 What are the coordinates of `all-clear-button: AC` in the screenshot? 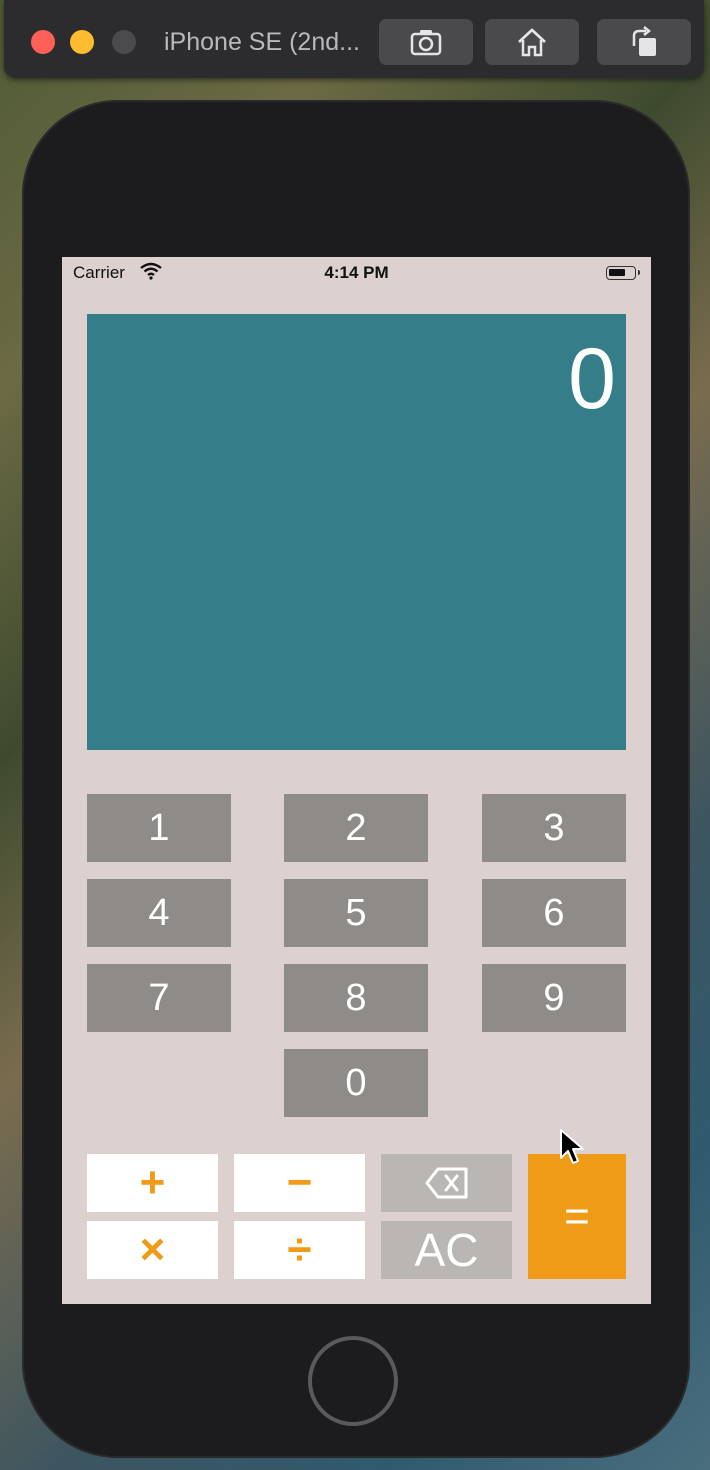 It's located at (446, 1250).